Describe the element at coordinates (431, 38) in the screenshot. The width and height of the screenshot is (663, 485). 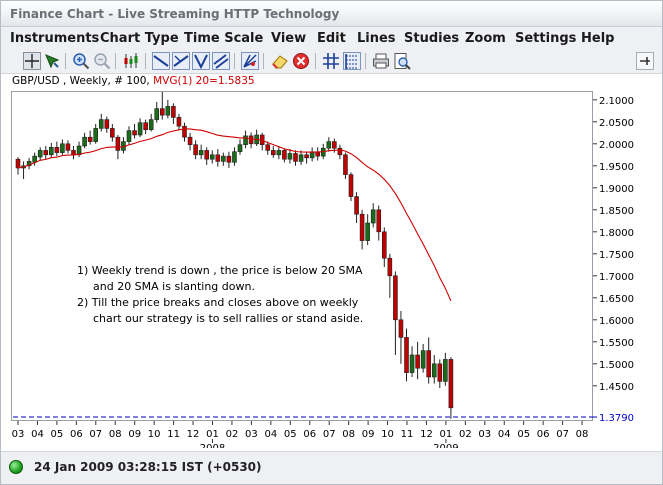
I see `menu-studies: Studies` at that location.